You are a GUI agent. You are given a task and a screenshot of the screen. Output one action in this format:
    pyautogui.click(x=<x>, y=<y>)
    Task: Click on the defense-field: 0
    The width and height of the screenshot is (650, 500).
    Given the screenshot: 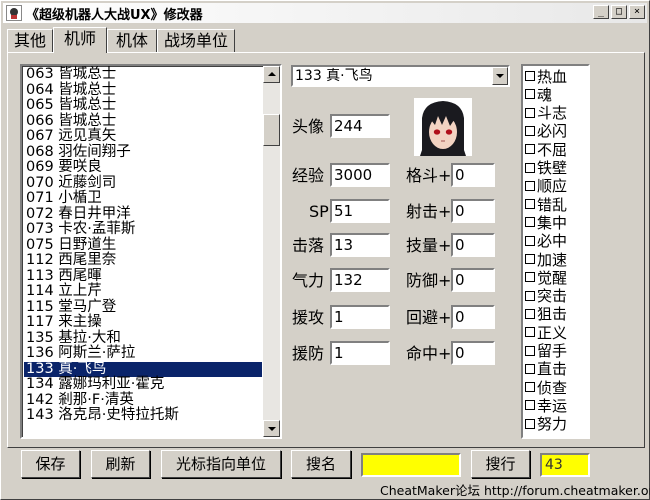 What is the action you would take?
    pyautogui.click(x=473, y=280)
    